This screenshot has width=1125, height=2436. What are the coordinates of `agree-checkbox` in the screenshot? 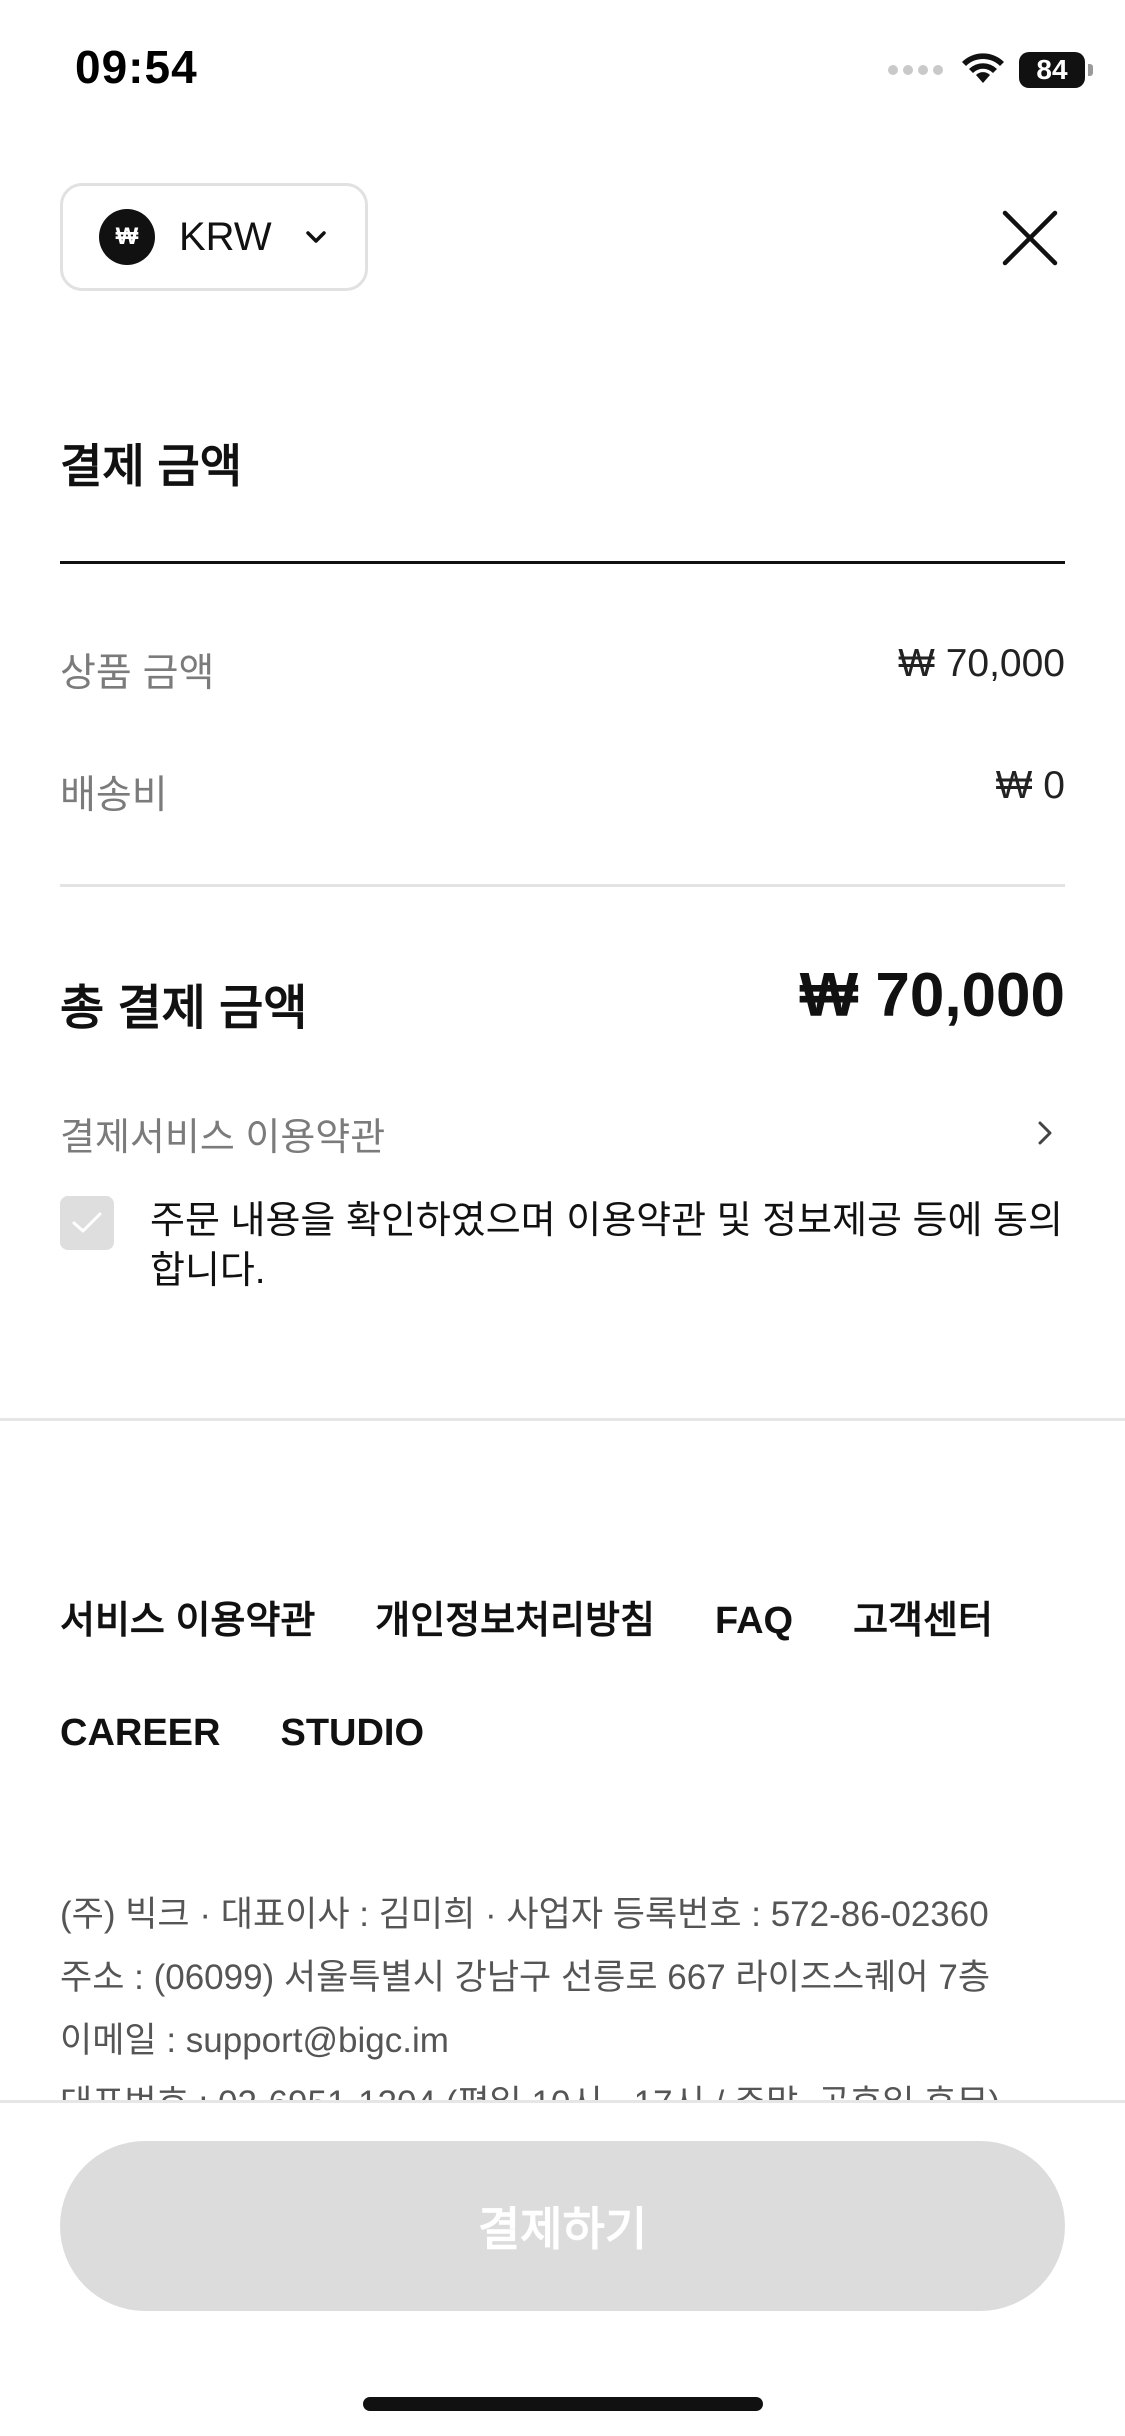 It's located at (87, 1223).